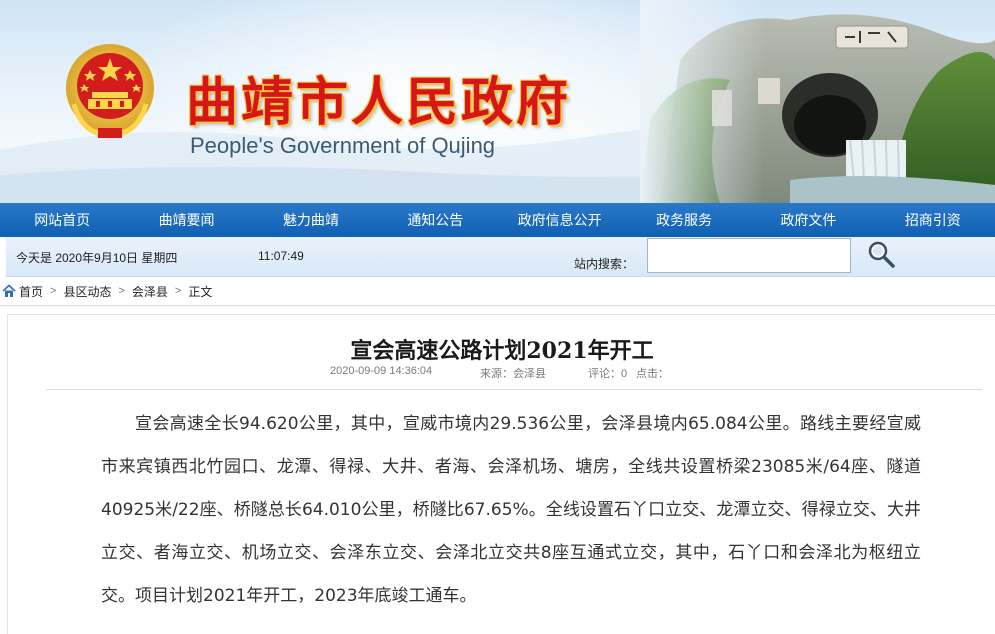 This screenshot has width=995, height=634. Describe the element at coordinates (514, 389) in the screenshot. I see `article-divider` at that location.